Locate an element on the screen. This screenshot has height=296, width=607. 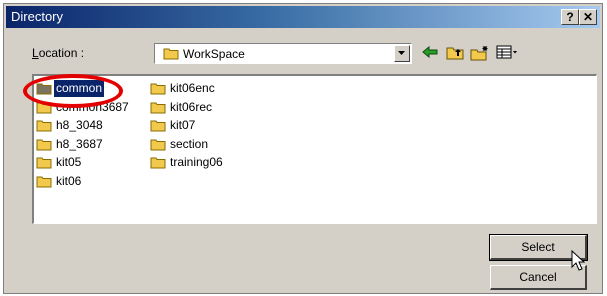
dropdown-arrow-button is located at coordinates (402, 53).